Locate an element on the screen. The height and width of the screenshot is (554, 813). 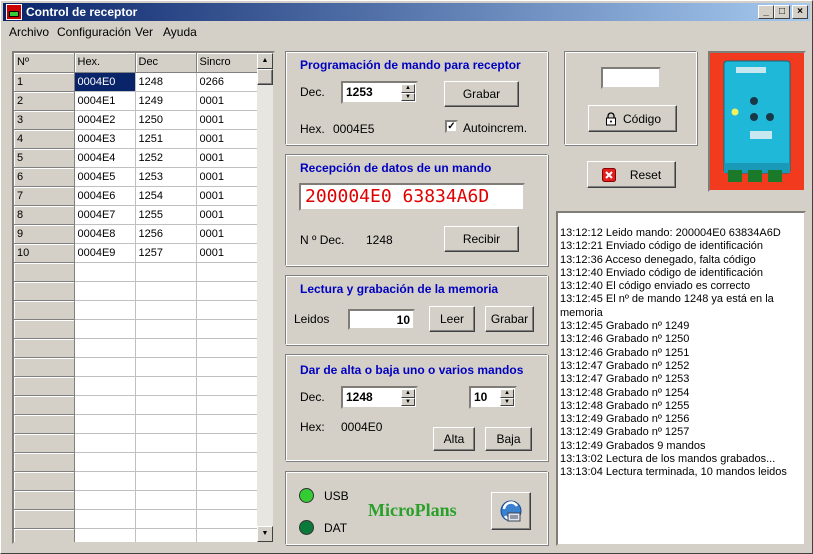
leidos-field: 10 is located at coordinates (381, 319).